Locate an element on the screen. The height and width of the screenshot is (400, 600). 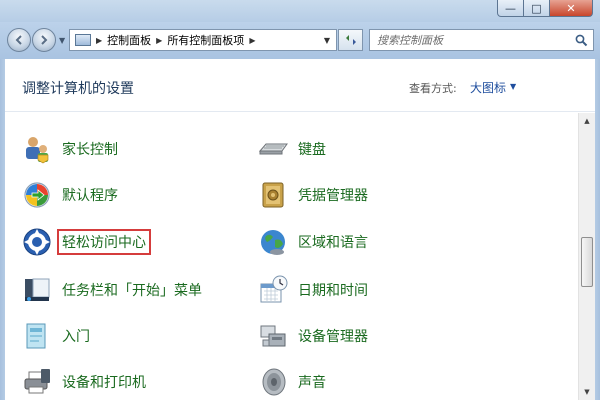
view-by-label: 查看方式: is located at coordinates (433, 88).